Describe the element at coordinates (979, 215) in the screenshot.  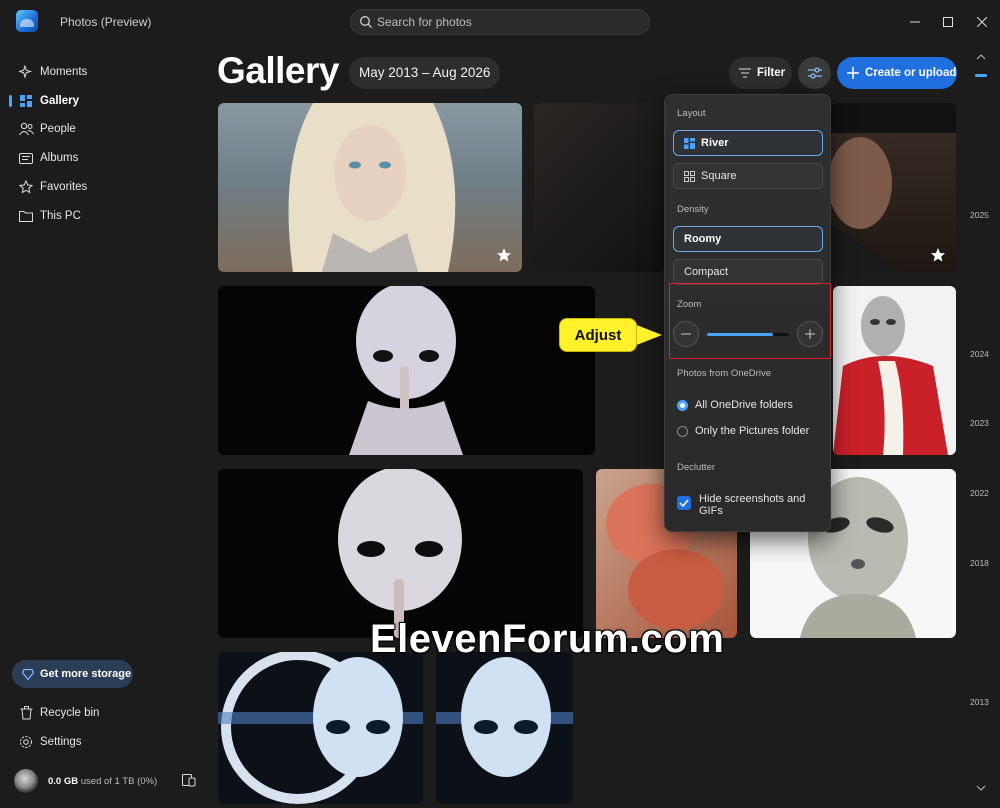
I see `timeline-year: 2025` at that location.